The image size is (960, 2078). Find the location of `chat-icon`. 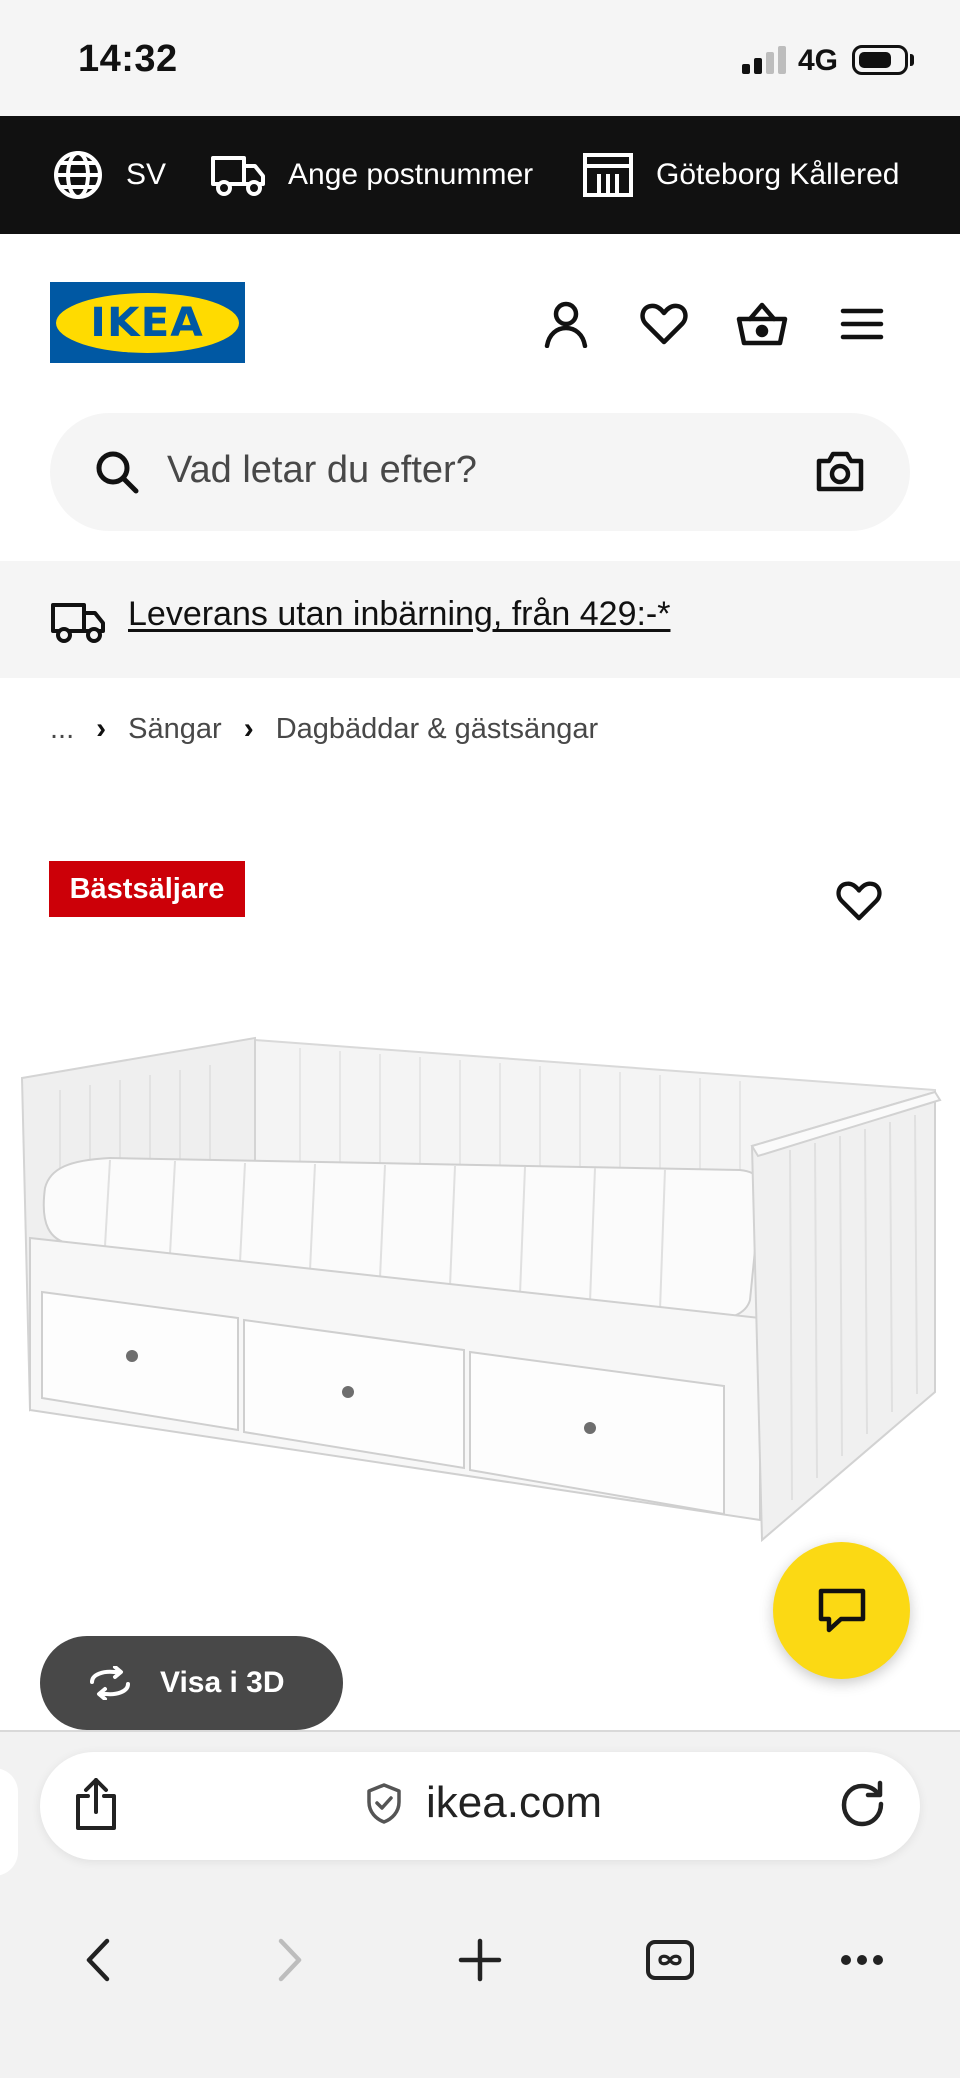

chat-icon is located at coordinates (841, 1610).